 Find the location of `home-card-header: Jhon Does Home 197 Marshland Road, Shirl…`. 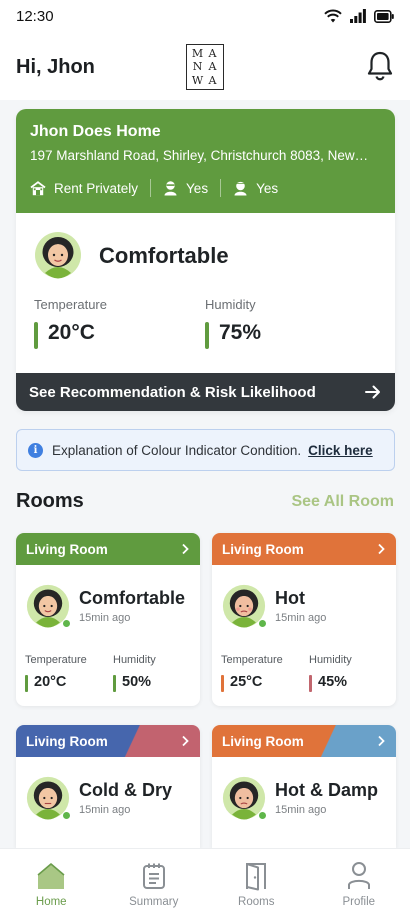

home-card-header: Jhon Does Home 197 Marshland Road, Shirl… is located at coordinates (205, 161).